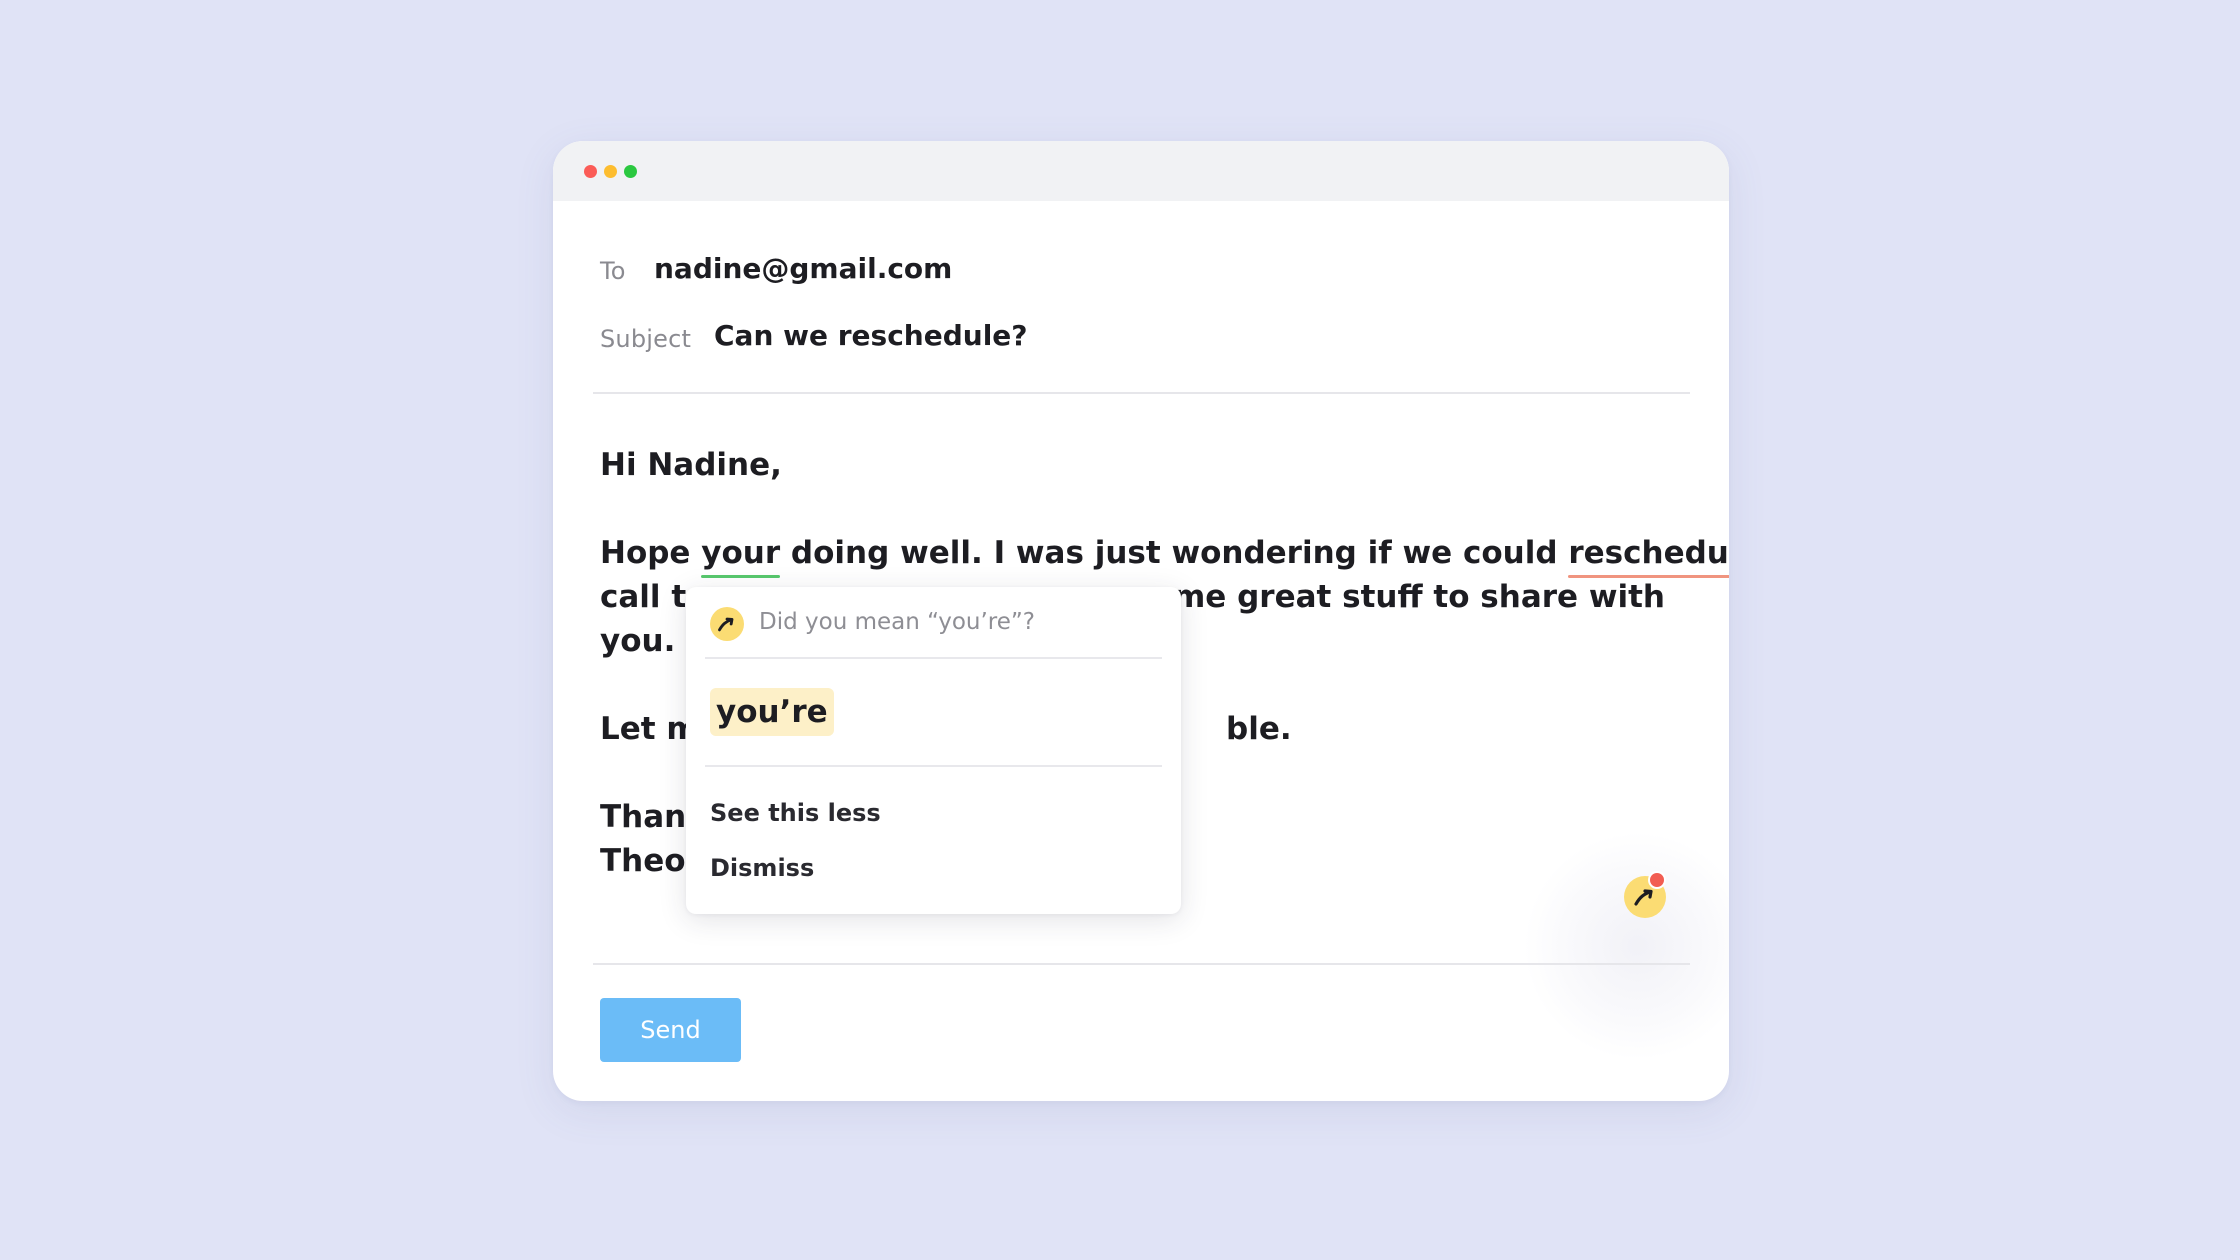 The image size is (2240, 1260). What do you see at coordinates (946, 729) in the screenshot?
I see `body-line-4: Let m ble.` at bounding box center [946, 729].